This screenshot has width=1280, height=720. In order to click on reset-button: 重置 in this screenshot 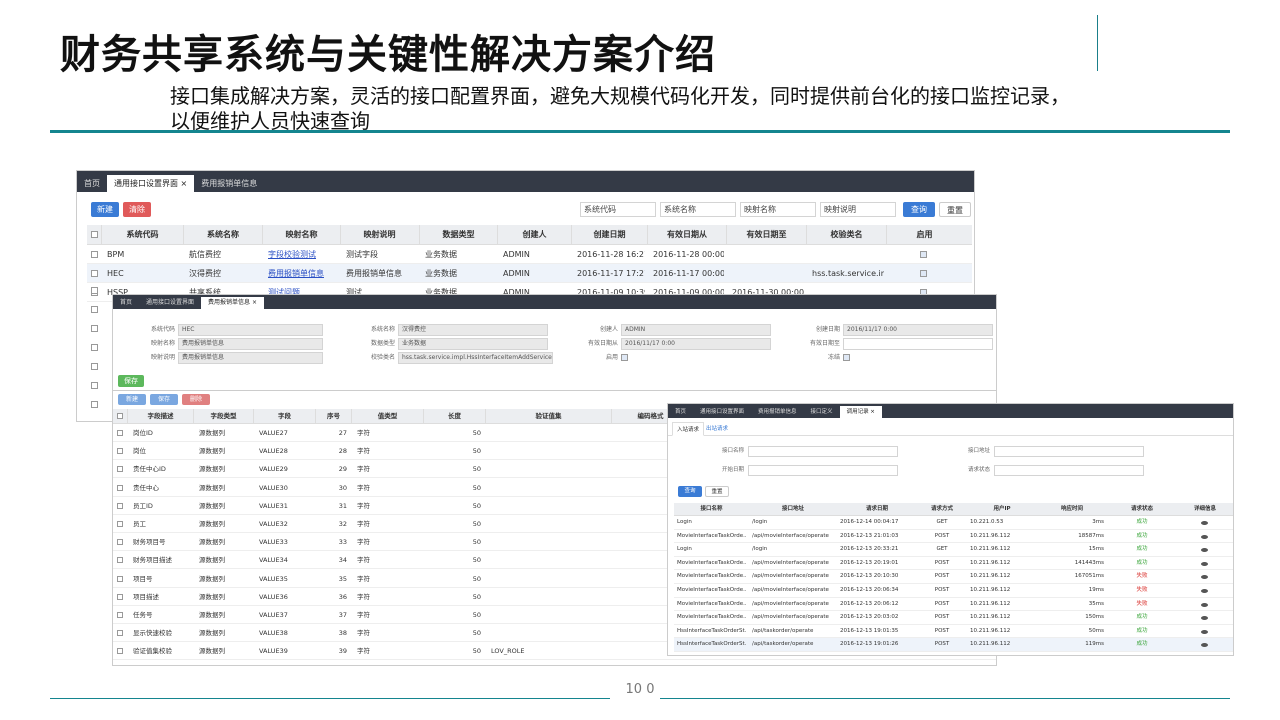, I will do `click(717, 491)`.